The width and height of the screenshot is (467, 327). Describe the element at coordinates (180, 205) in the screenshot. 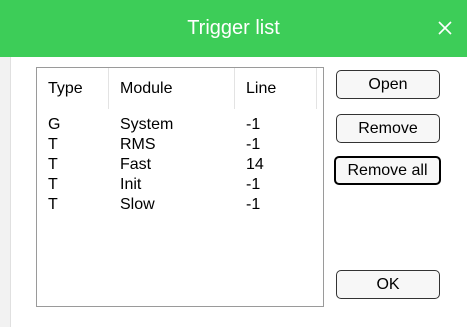

I see `list-row: T Slow -1` at that location.